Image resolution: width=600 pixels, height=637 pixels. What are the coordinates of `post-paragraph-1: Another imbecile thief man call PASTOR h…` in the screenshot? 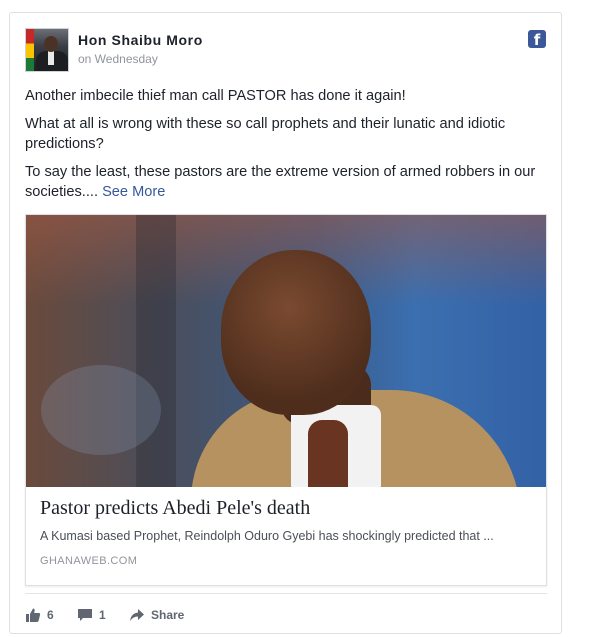 It's located at (215, 96).